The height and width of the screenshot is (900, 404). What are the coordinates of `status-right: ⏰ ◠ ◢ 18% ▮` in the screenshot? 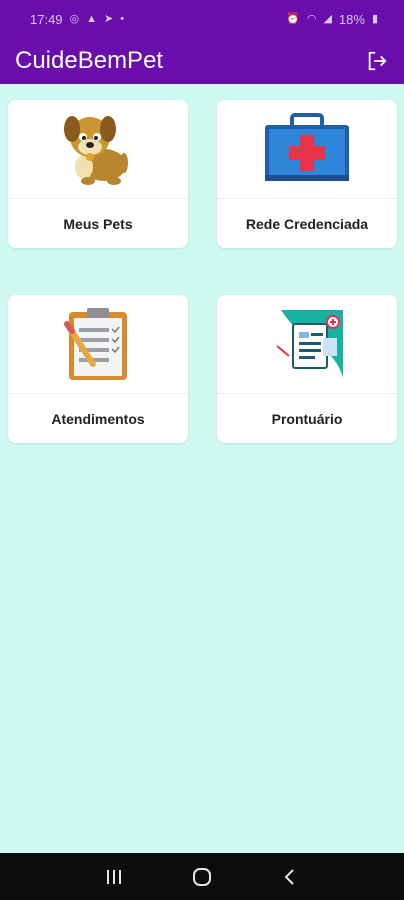 It's located at (332, 19).